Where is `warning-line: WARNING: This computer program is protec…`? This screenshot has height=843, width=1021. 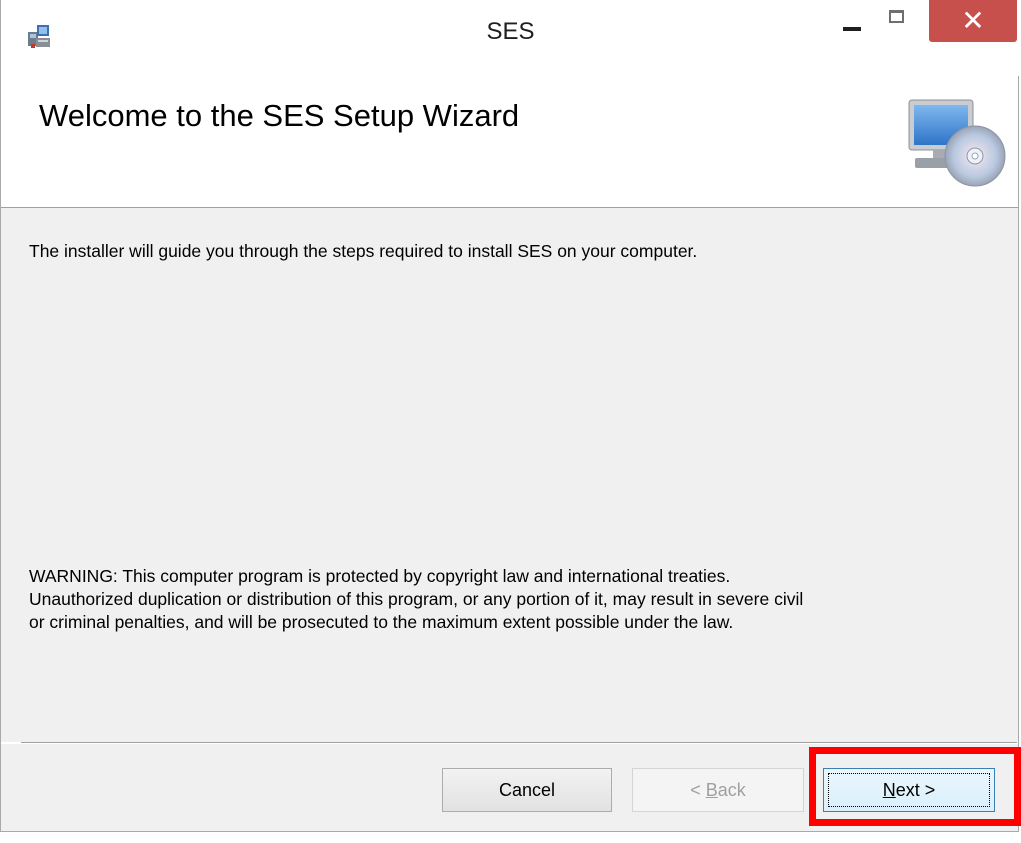 warning-line: WARNING: This computer program is protec… is located at coordinates (380, 576).